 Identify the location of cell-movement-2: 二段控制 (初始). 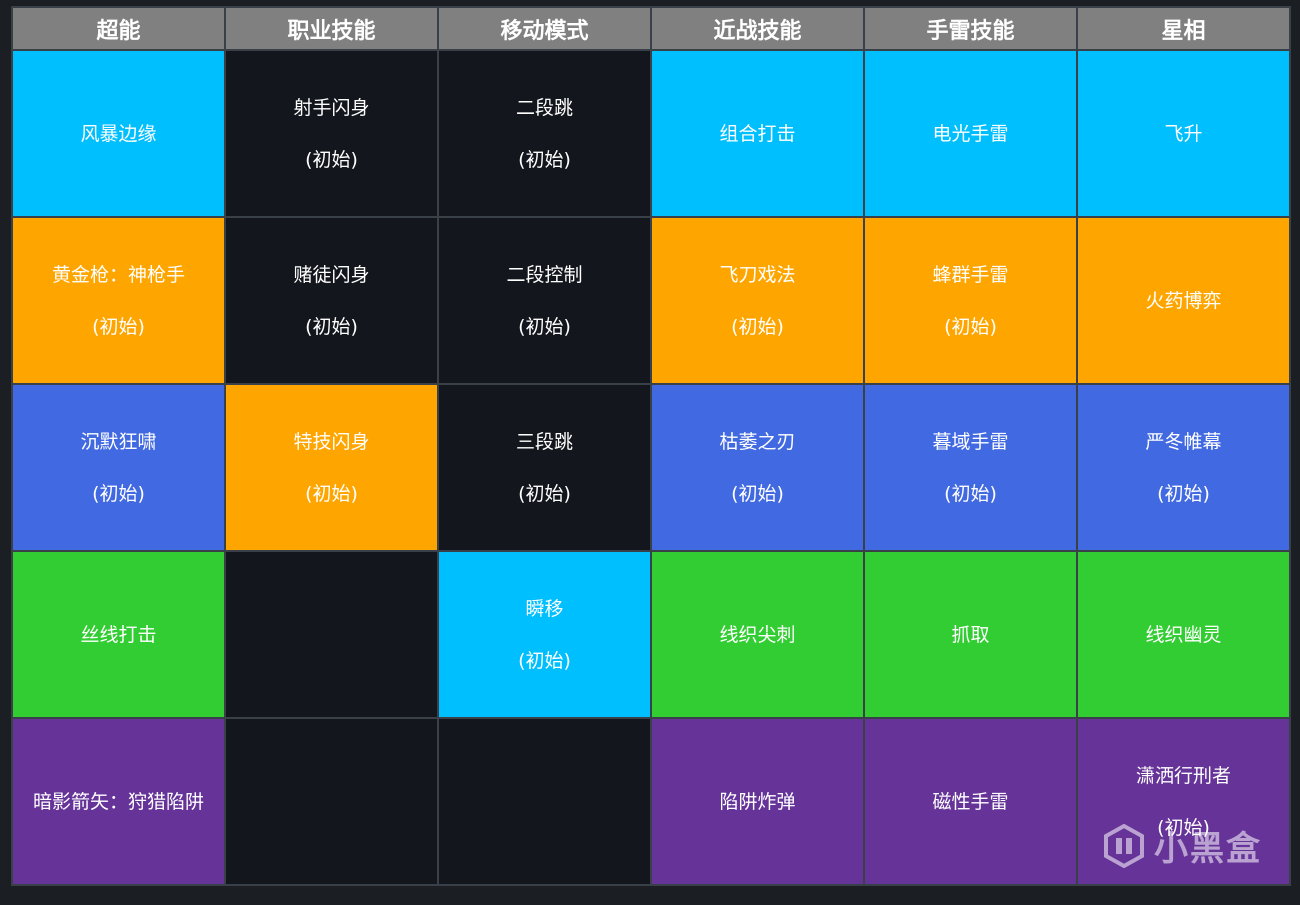
(544, 300).